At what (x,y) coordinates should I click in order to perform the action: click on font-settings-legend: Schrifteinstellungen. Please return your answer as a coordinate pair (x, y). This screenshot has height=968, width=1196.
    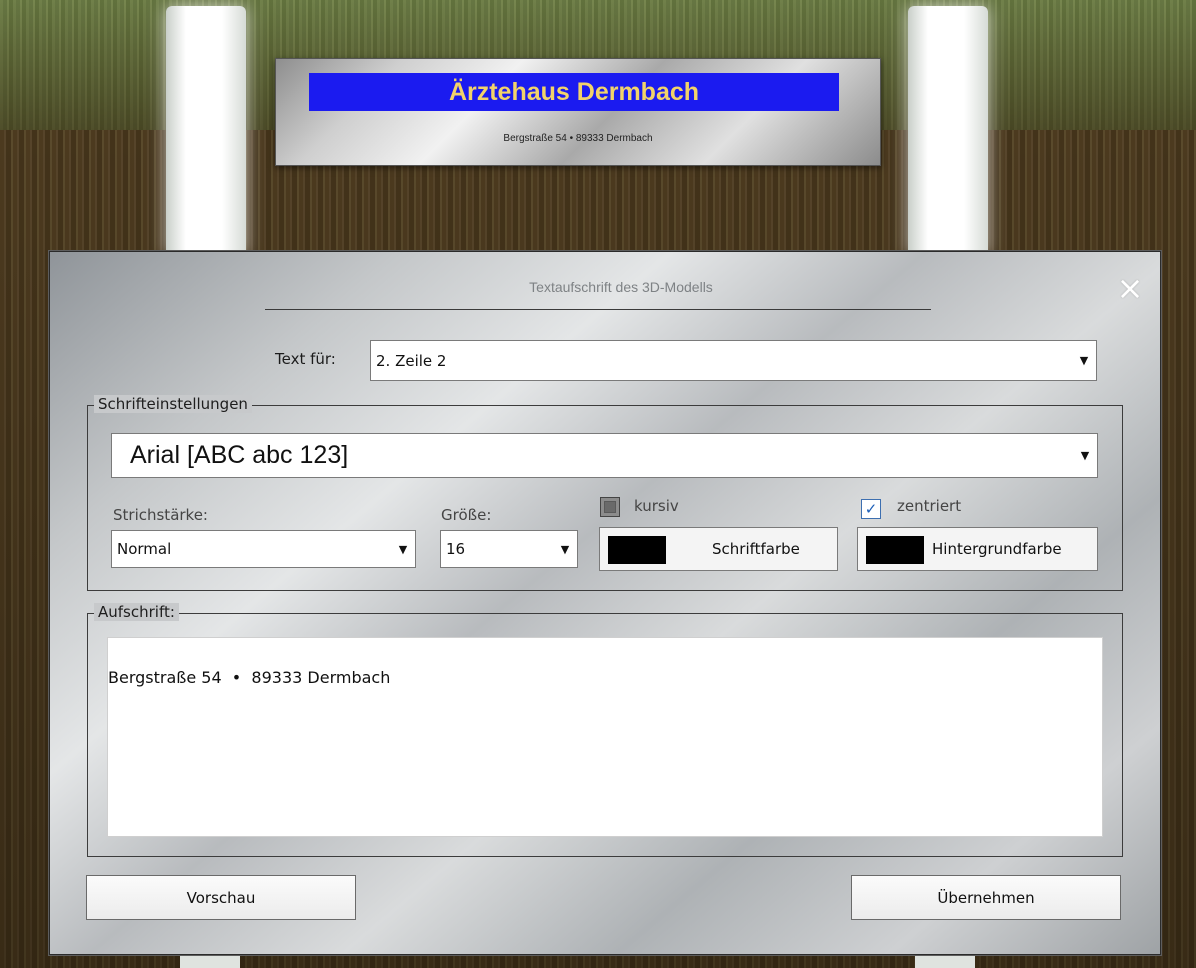
    Looking at the image, I should click on (173, 404).